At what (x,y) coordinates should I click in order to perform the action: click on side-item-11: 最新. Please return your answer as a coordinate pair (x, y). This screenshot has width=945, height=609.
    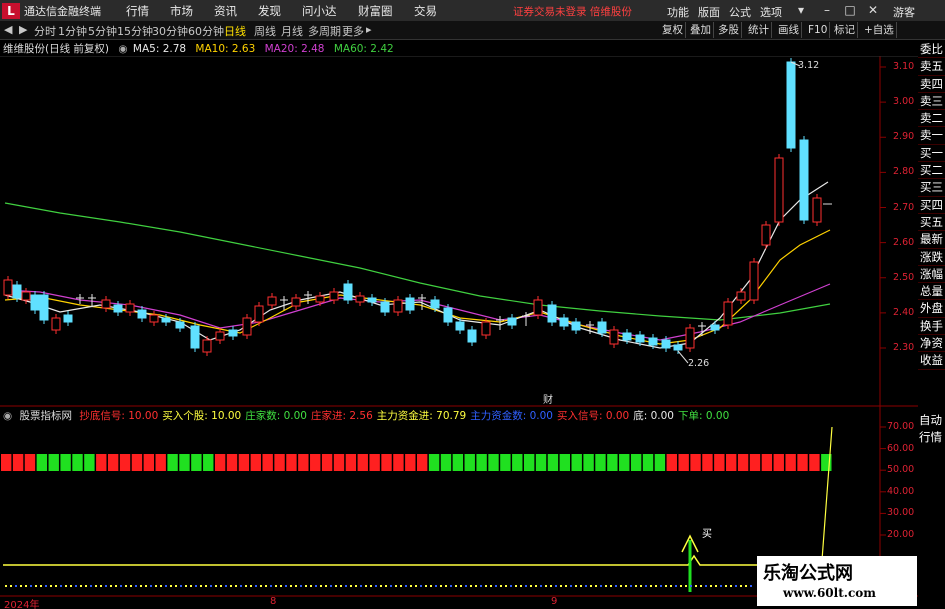
    Looking at the image, I should click on (931, 240).